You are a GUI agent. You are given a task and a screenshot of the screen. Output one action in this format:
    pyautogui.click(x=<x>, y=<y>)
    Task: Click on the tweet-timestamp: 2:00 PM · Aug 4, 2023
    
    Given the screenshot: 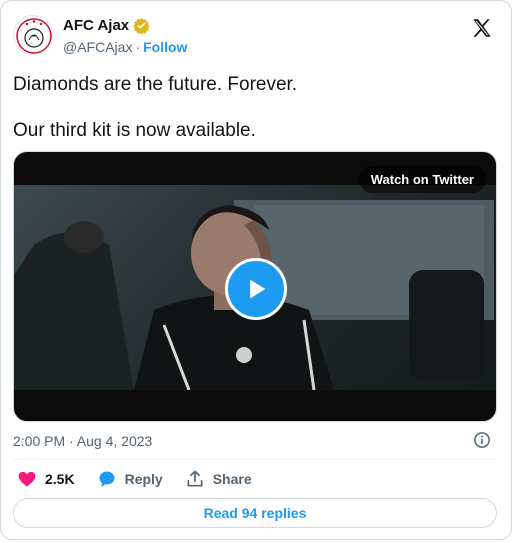 What is the action you would take?
    pyautogui.click(x=82, y=441)
    